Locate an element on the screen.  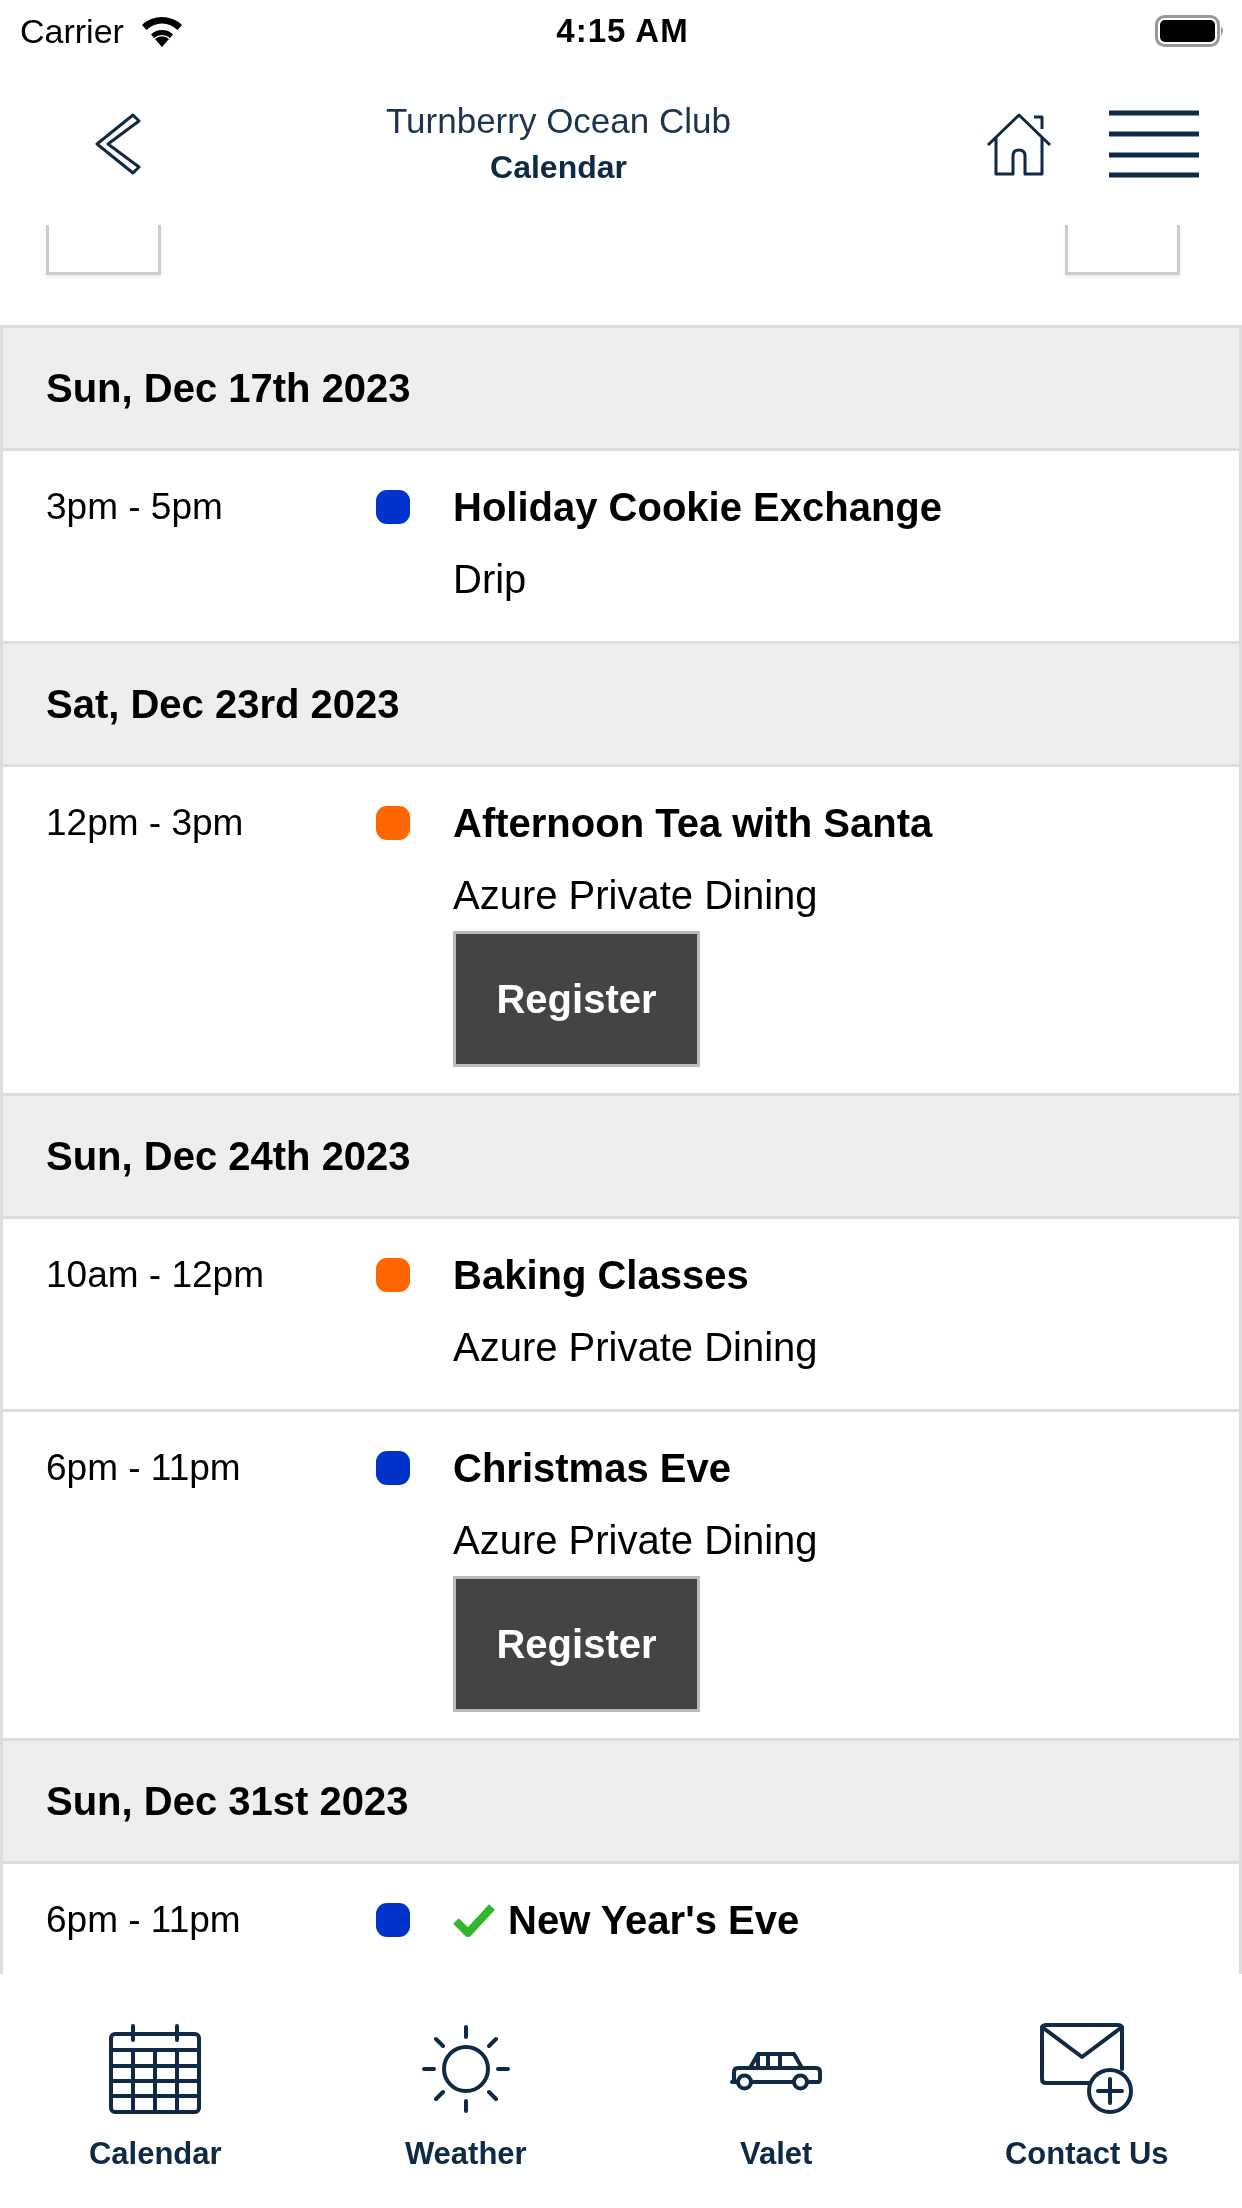
event-row: 3pm - 5pm Holiday Cookie Exchange Drip is located at coordinates (621, 544).